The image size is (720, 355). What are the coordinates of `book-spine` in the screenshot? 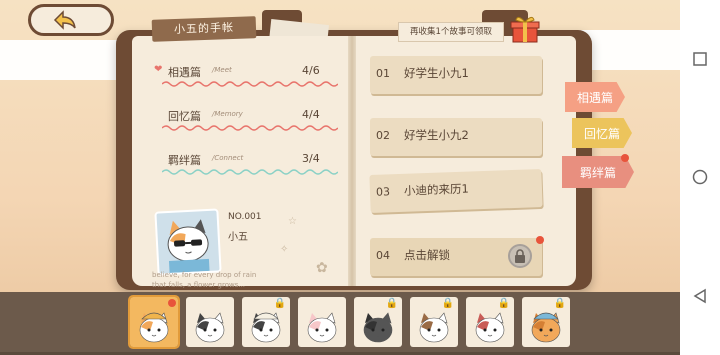 It's located at (352, 161).